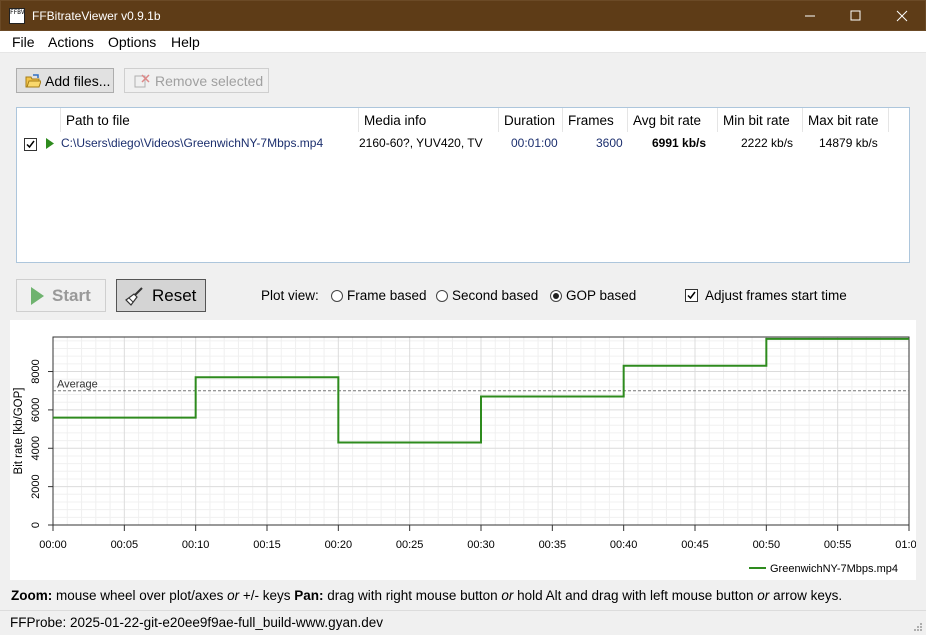 This screenshot has height=635, width=926. Describe the element at coordinates (39, 120) in the screenshot. I see `grid-header-check` at that location.